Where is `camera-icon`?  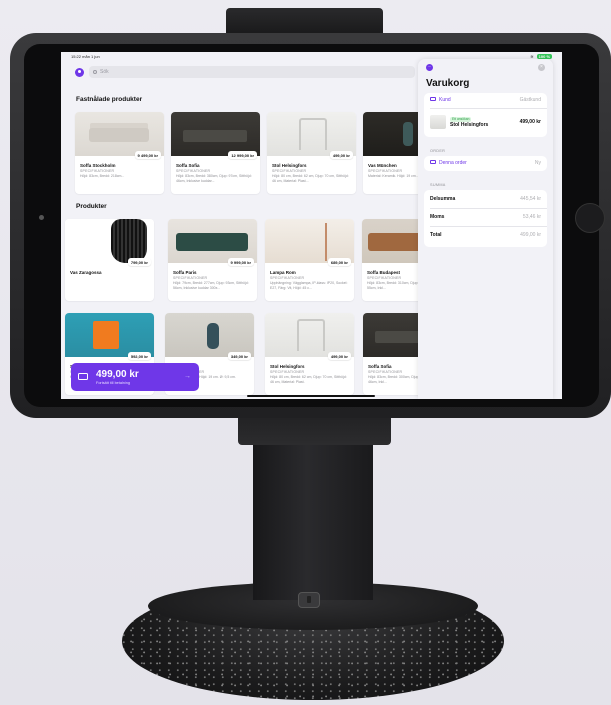
camera-icon is located at coordinates (41, 217).